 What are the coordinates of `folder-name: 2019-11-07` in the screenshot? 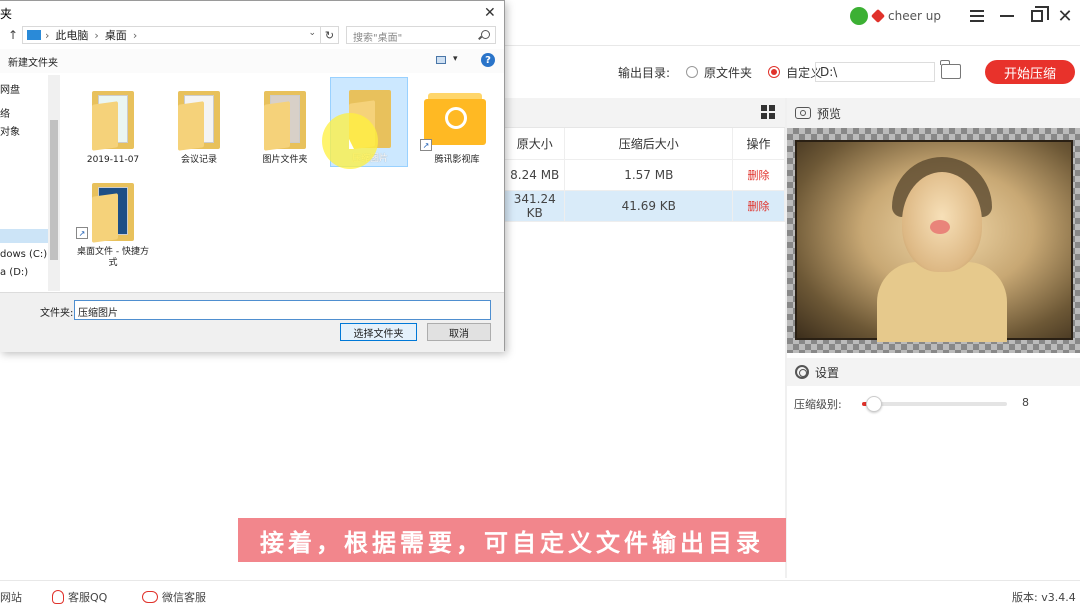 It's located at (113, 160).